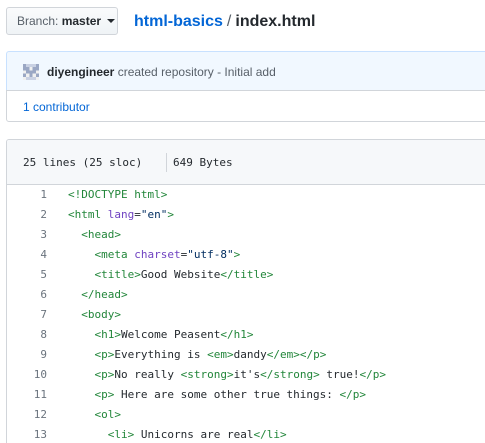 The image size is (485, 443). I want to click on code-line: 5 <title>Good Website</title>, so click(246, 275).